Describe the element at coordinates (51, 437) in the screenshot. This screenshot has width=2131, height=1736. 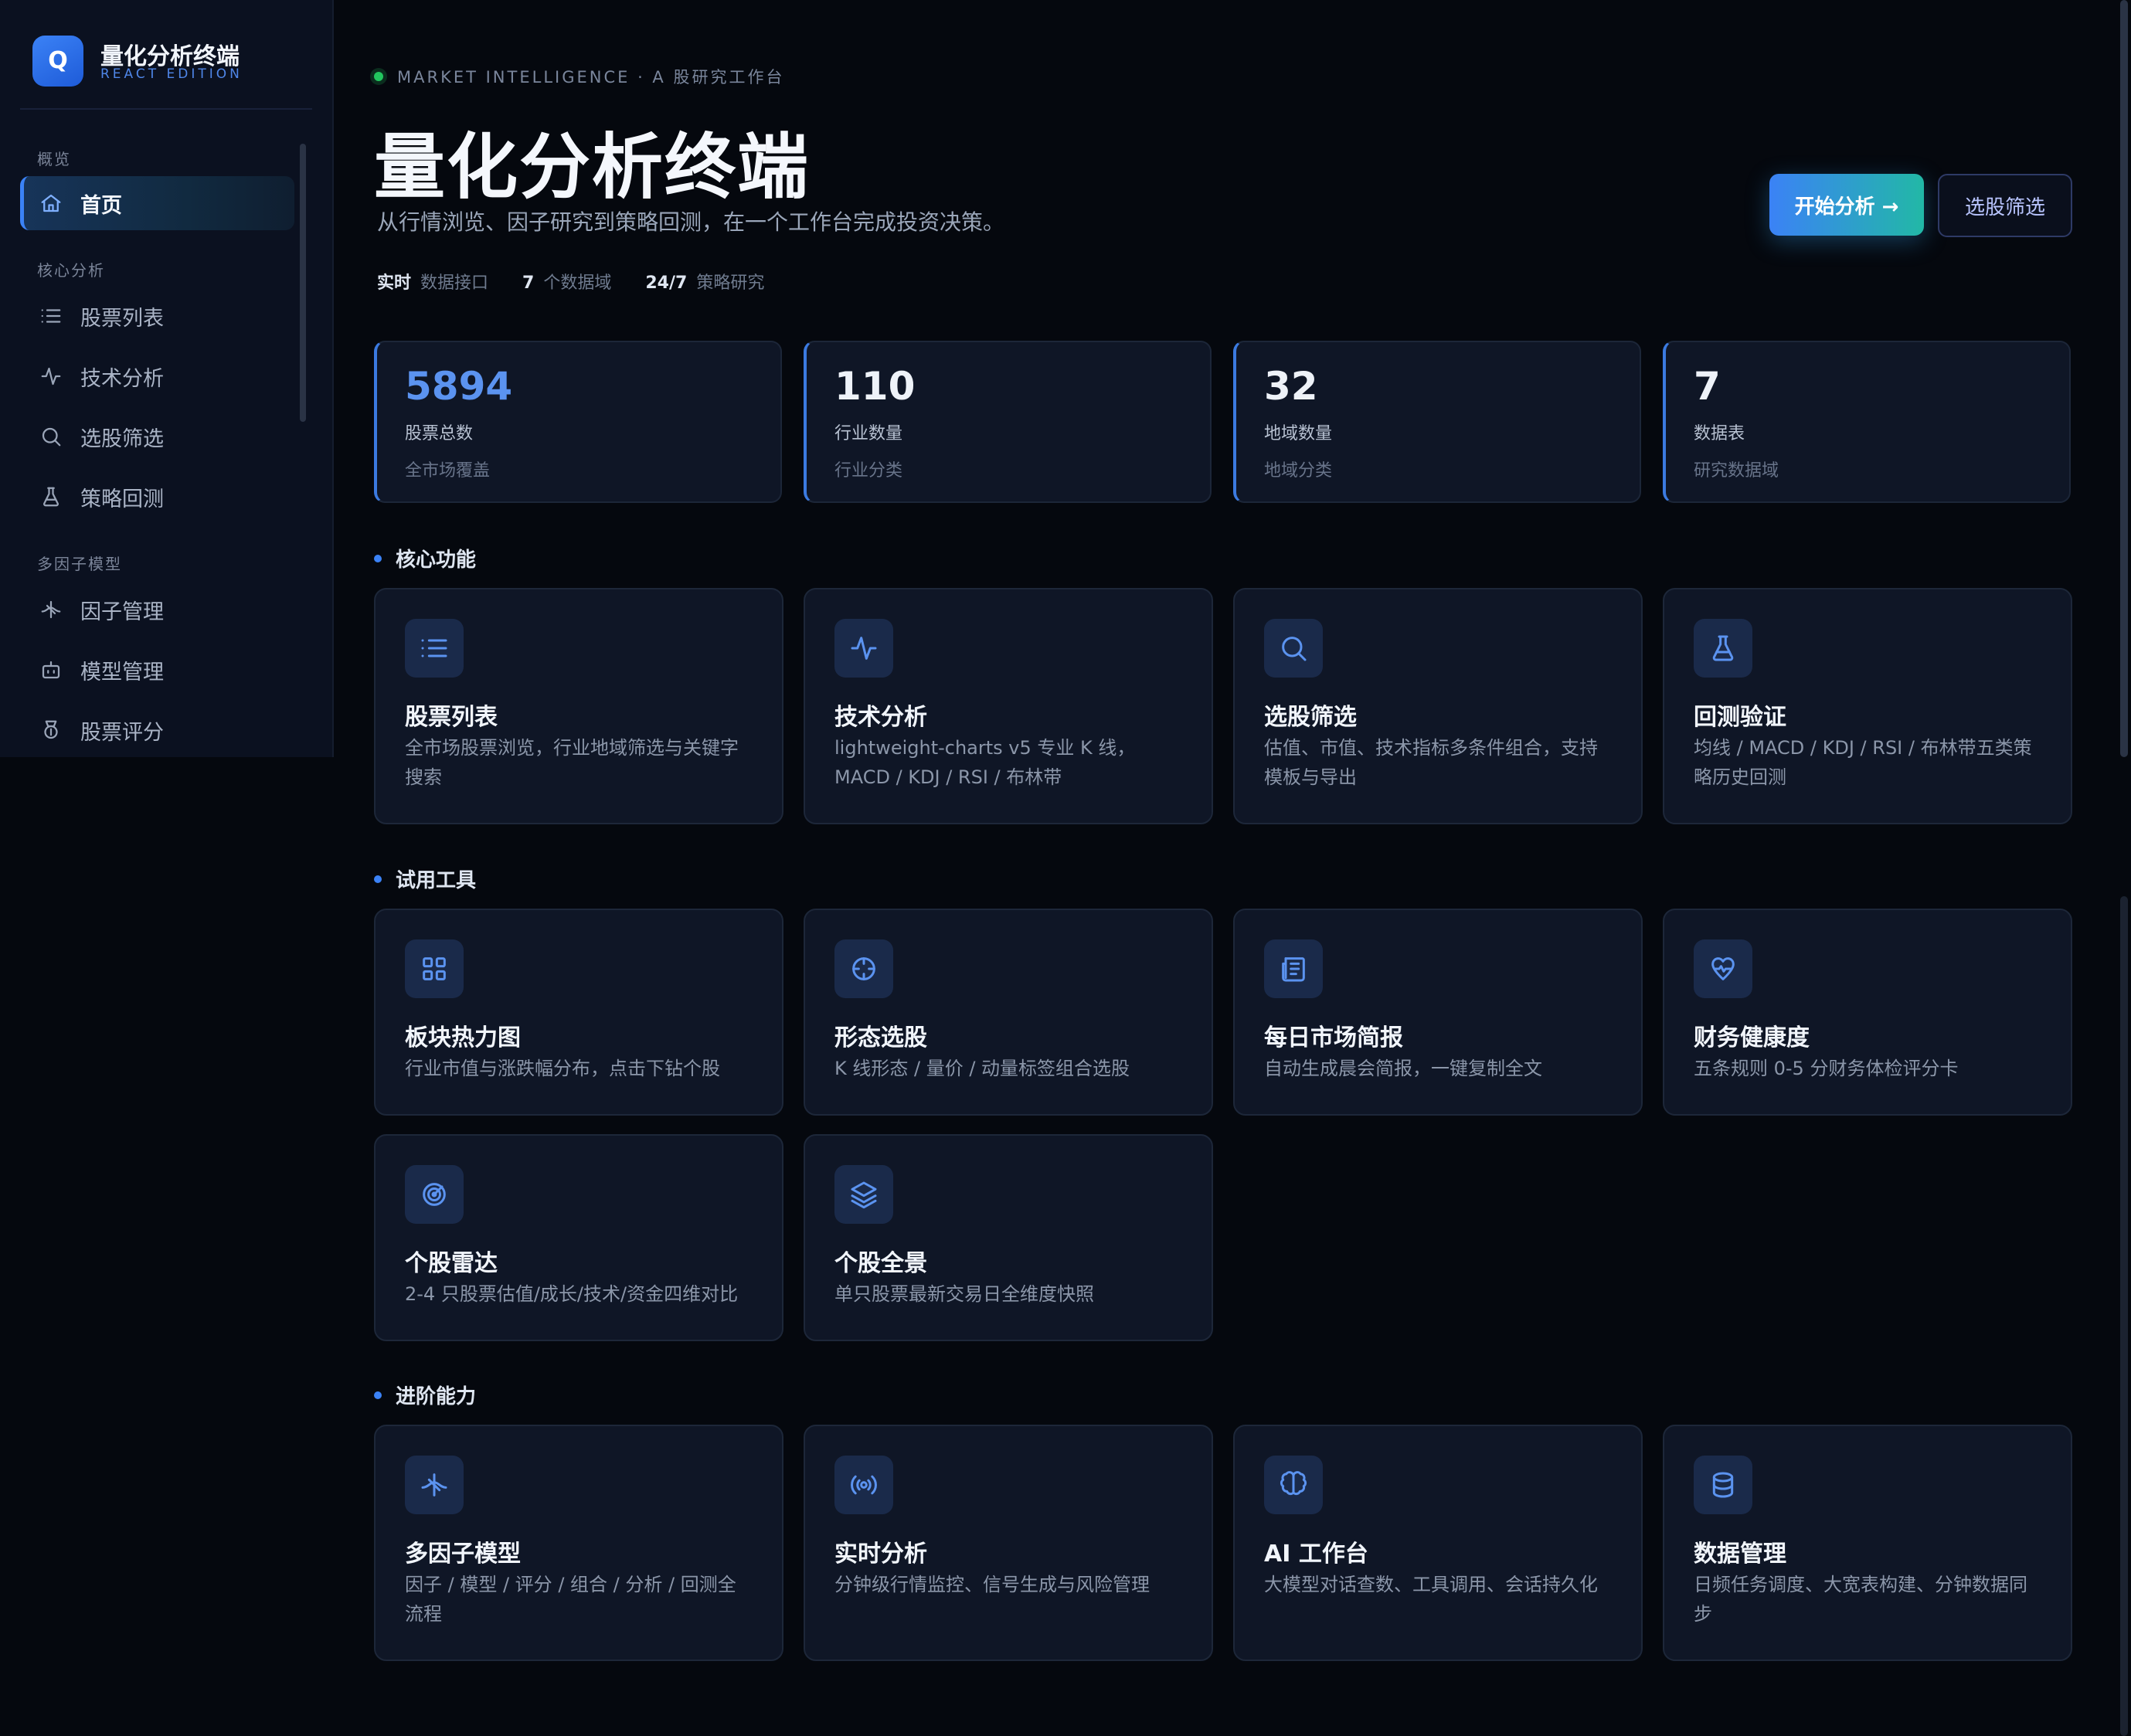
I see `search-icon` at that location.